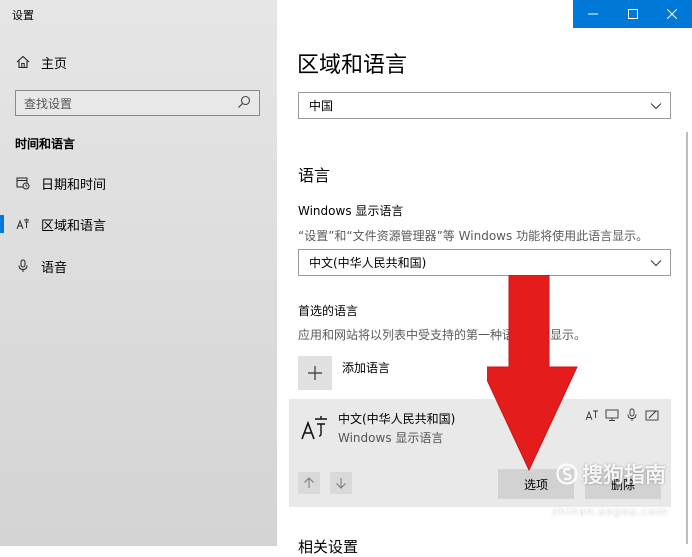  I want to click on sidebar-item-date-time: 日期和时间, so click(138, 183).